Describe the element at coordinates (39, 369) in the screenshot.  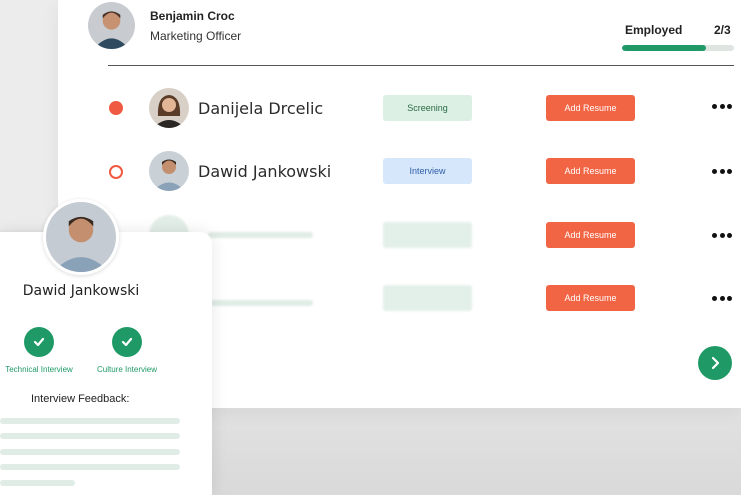
I see `check-label-technical: Technical Interview` at that location.